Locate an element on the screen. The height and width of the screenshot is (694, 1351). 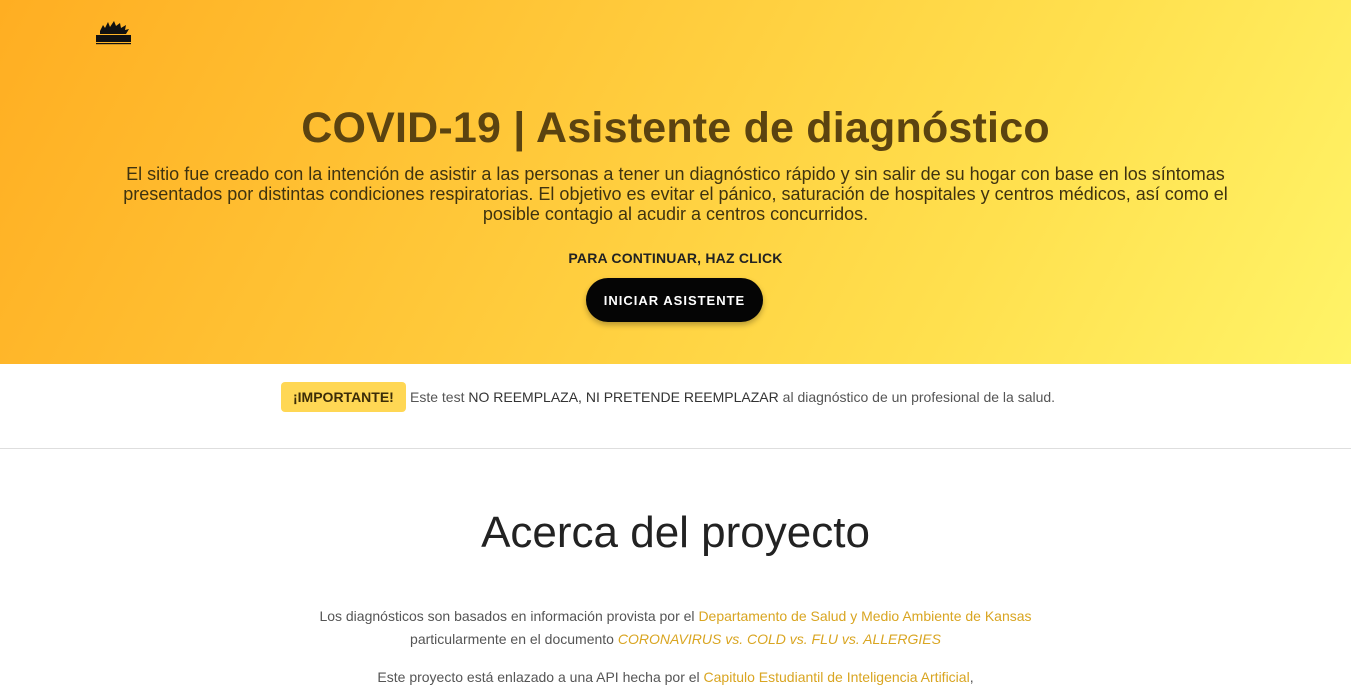
about-p2-after: , is located at coordinates (971, 677).